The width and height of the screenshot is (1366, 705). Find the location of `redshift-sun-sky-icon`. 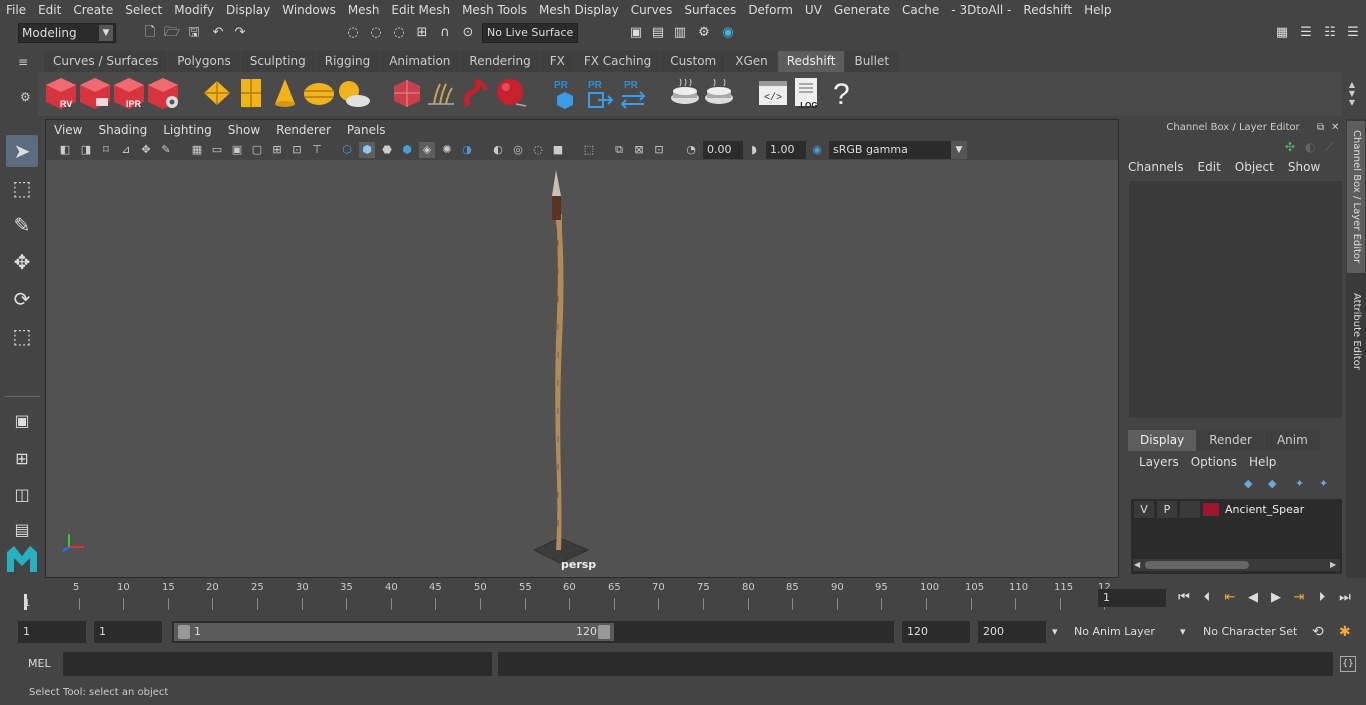

redshift-sun-sky-icon is located at coordinates (353, 93).